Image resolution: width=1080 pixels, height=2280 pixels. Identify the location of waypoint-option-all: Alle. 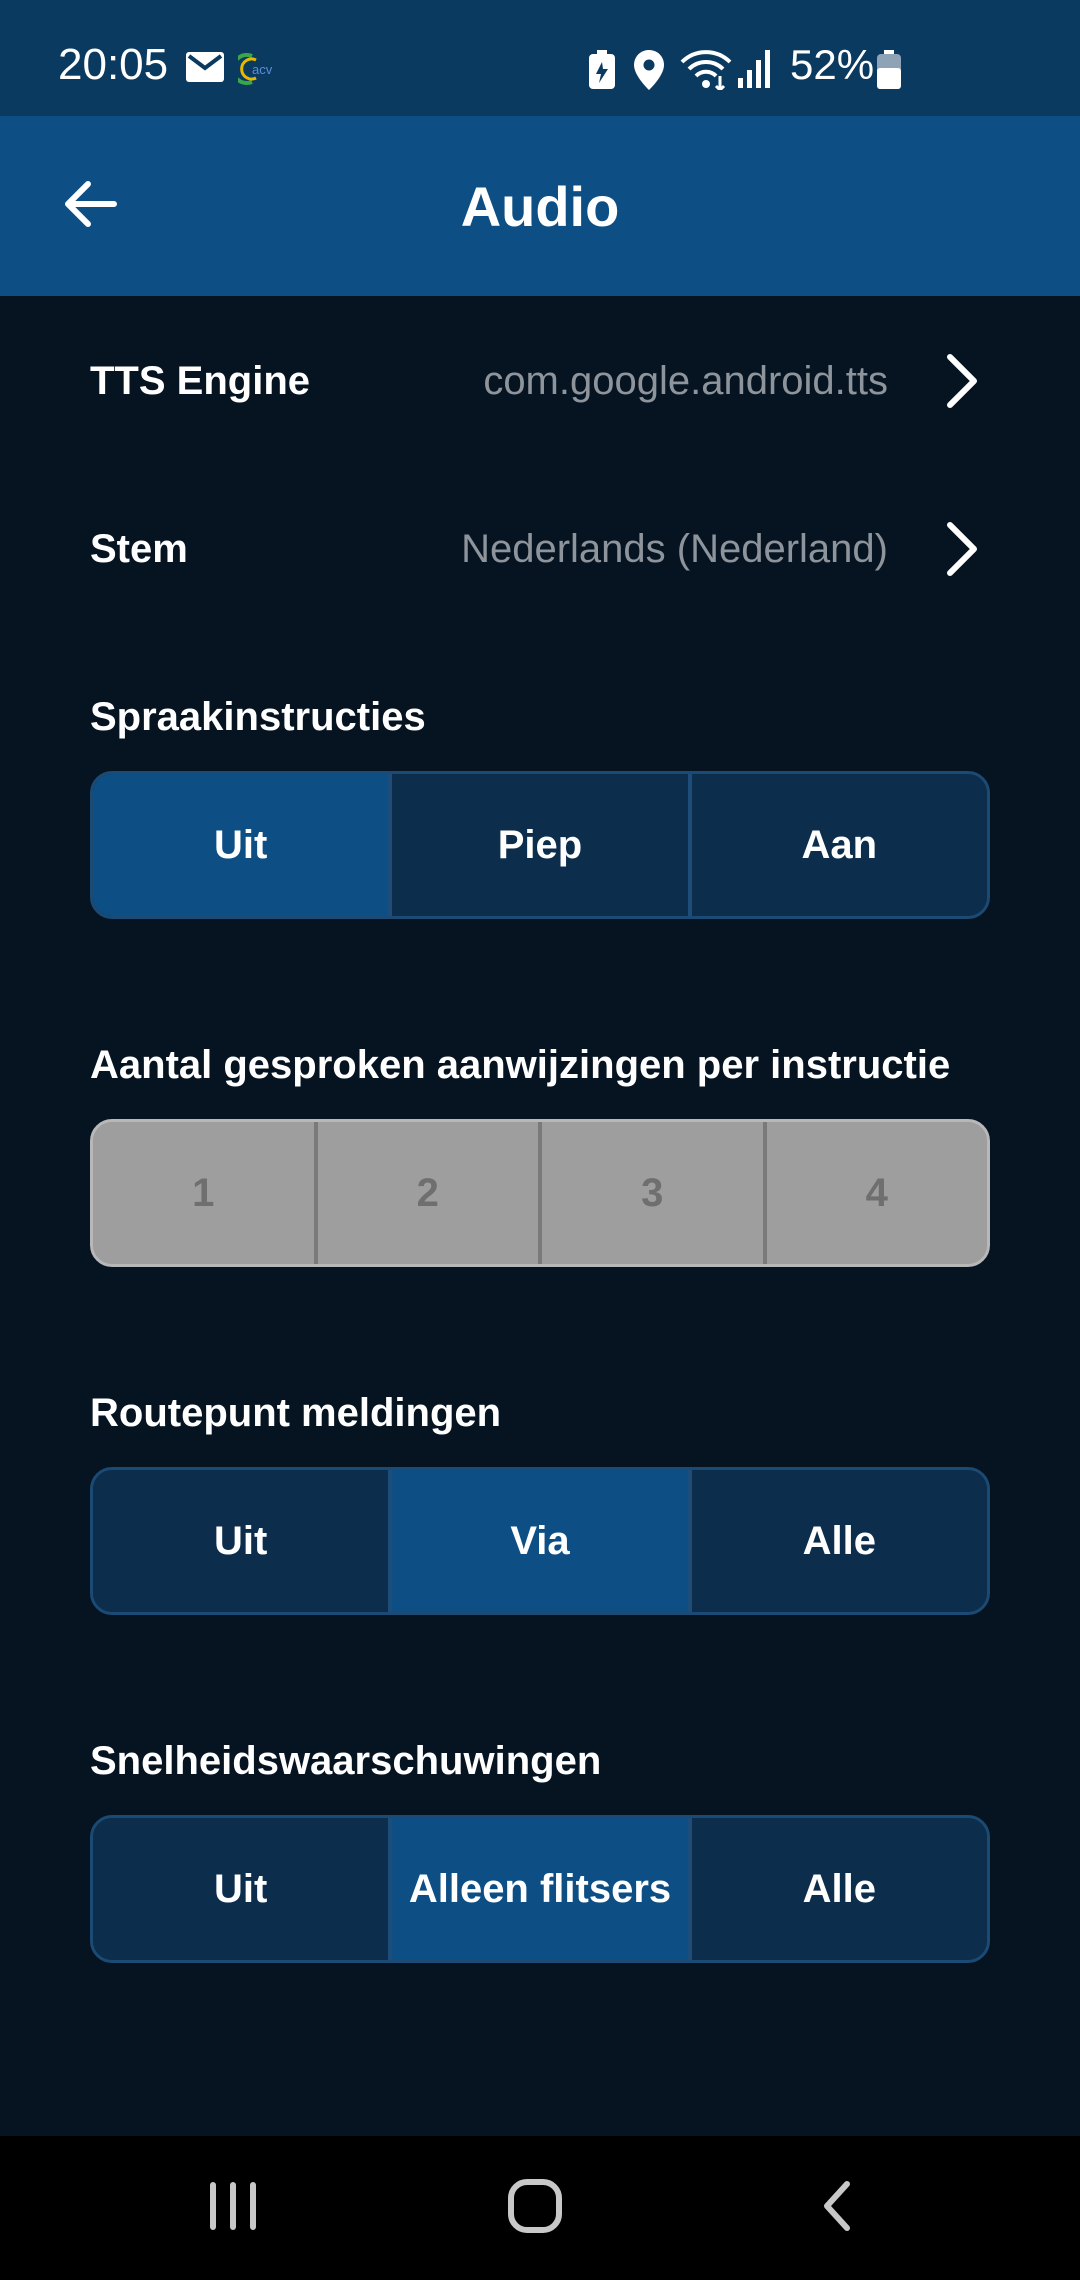
(837, 1541).